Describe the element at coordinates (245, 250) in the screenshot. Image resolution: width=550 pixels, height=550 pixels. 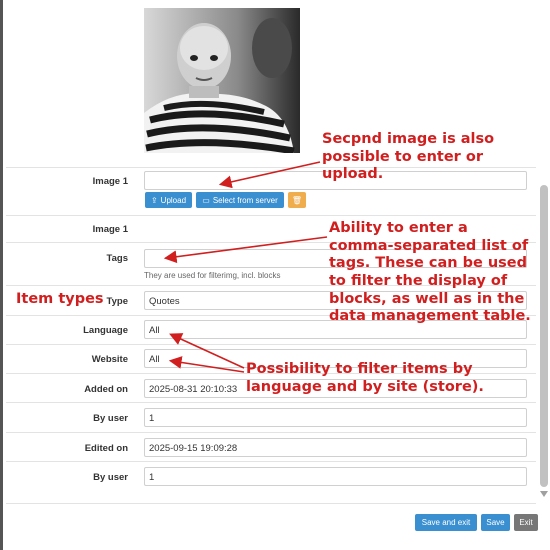
I see `arrow-tags` at that location.